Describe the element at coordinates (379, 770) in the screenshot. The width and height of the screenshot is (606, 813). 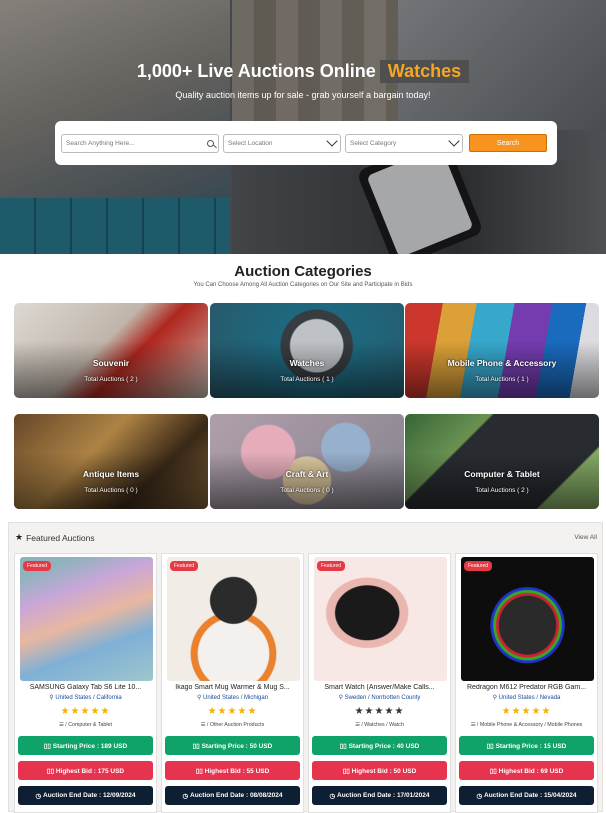
I see `highest-bid: ▯▯ Highest Bid : 50 USD` at that location.